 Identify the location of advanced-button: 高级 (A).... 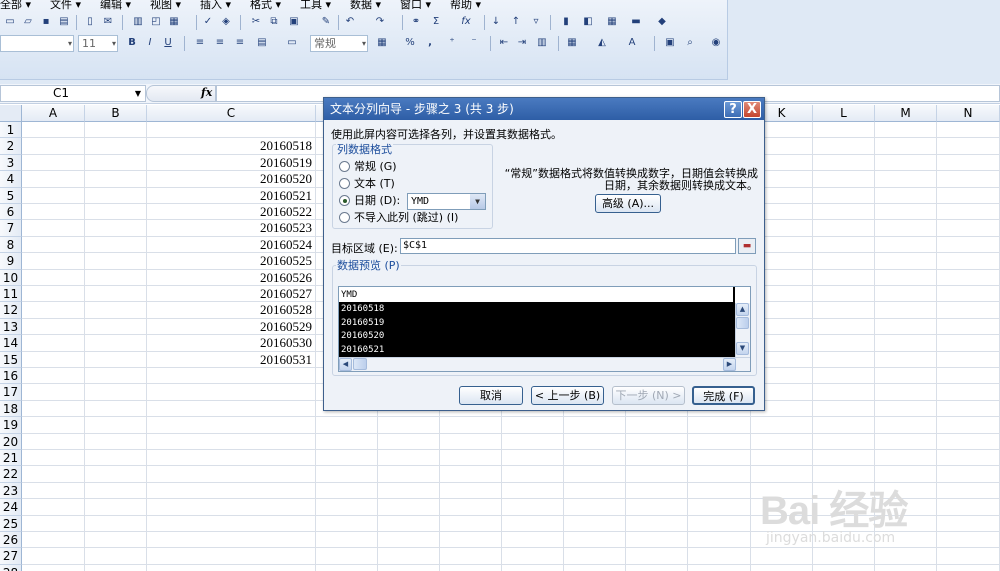
(628, 203).